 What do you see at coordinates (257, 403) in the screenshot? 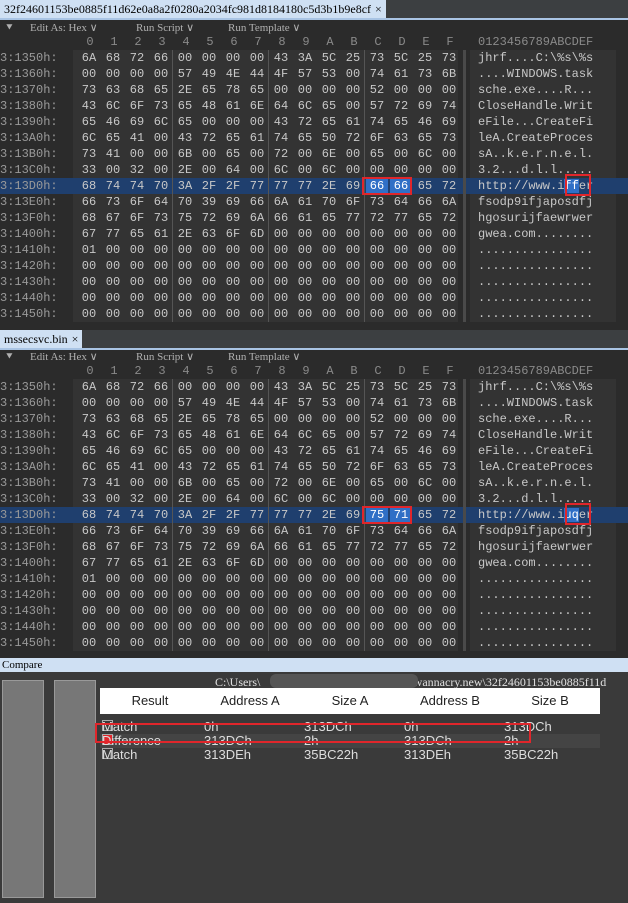
I see `hex-byte: 44` at bounding box center [257, 403].